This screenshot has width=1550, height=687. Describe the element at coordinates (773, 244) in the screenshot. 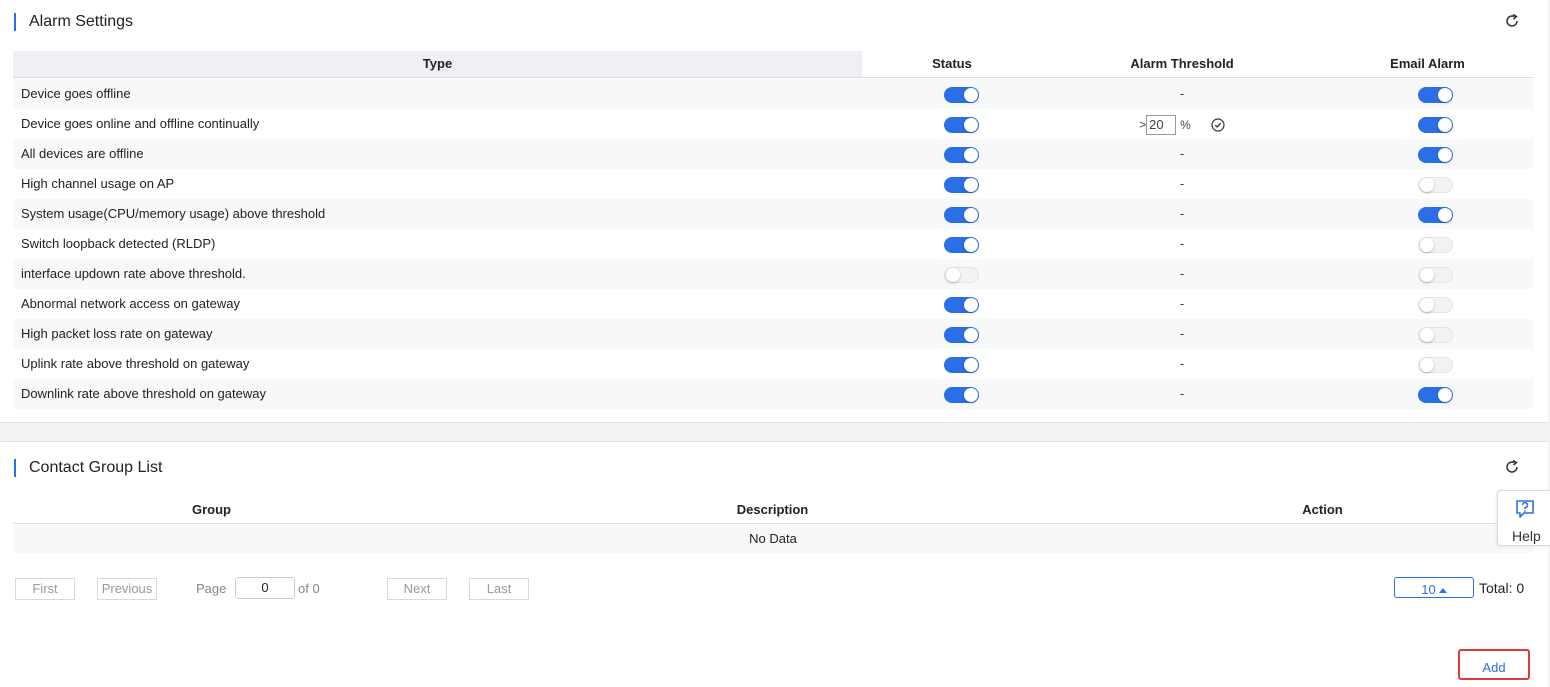

I see `table-row: Switch loopback detected (RLDP) -` at that location.